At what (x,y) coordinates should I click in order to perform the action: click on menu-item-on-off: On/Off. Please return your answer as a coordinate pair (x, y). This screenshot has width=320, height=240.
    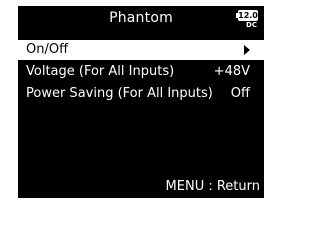
    Looking at the image, I should click on (141, 50).